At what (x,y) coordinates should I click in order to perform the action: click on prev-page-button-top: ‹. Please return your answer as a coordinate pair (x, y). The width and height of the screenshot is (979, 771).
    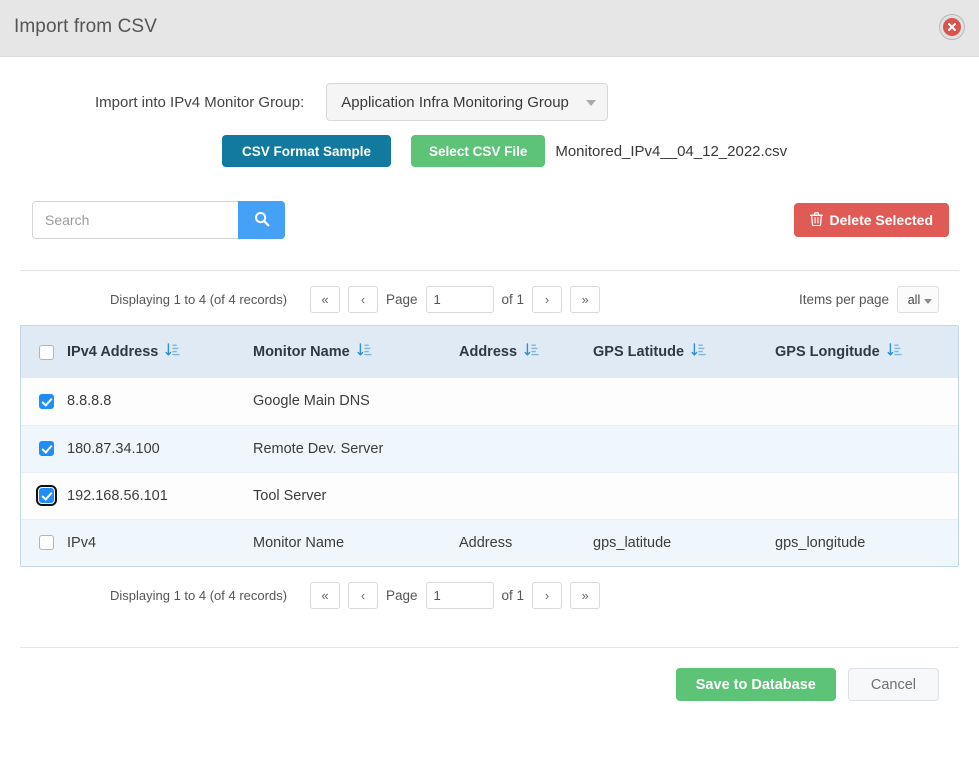
    Looking at the image, I should click on (363, 299).